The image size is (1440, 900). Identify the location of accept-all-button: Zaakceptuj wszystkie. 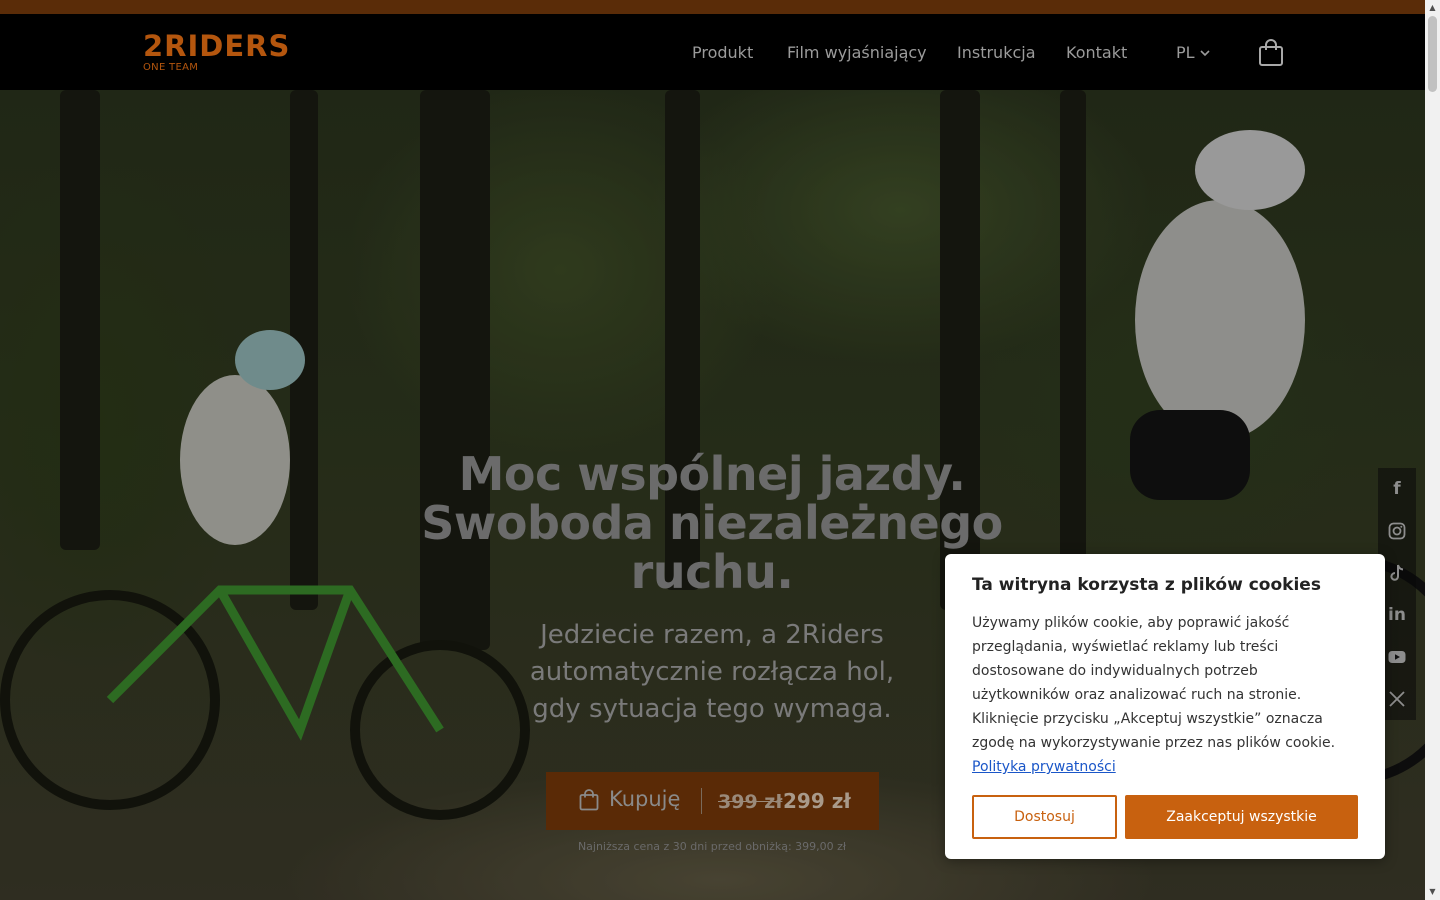
(1241, 817).